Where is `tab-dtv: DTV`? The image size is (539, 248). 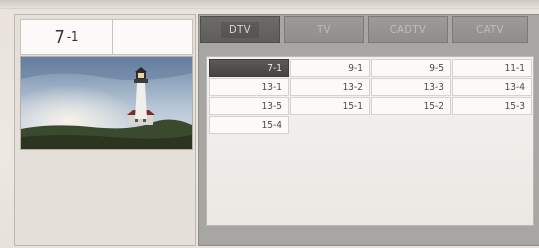 tab-dtv: DTV is located at coordinates (240, 29).